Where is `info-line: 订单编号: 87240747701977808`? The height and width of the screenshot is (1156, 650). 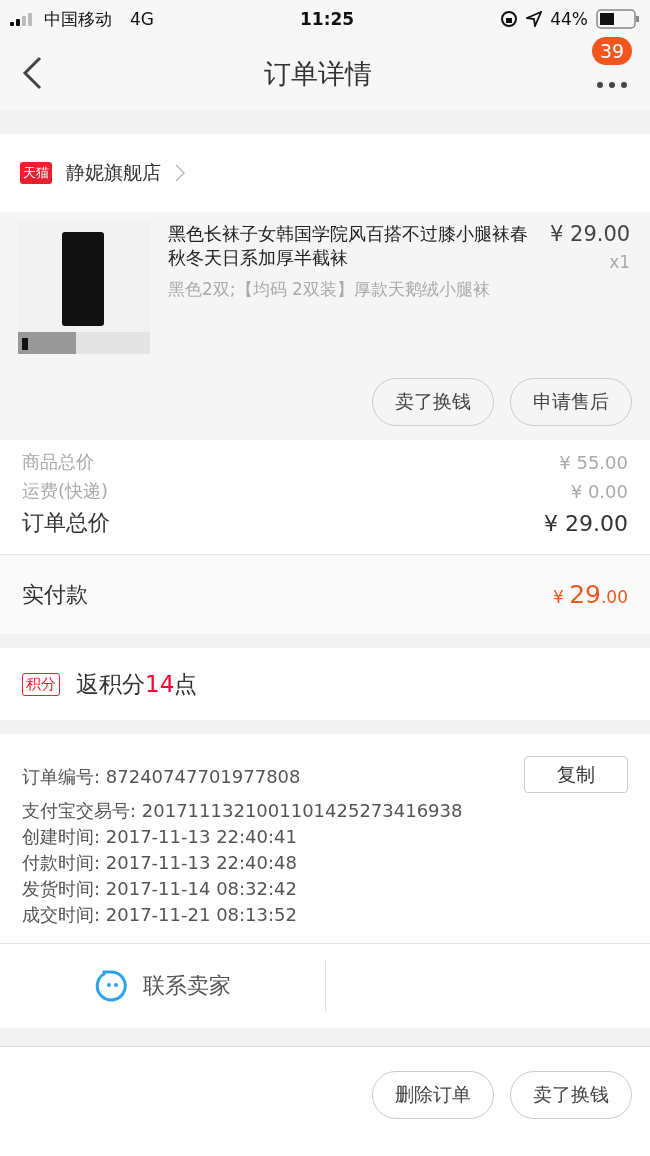
info-line: 订单编号: 87240747701977808 is located at coordinates (161, 777).